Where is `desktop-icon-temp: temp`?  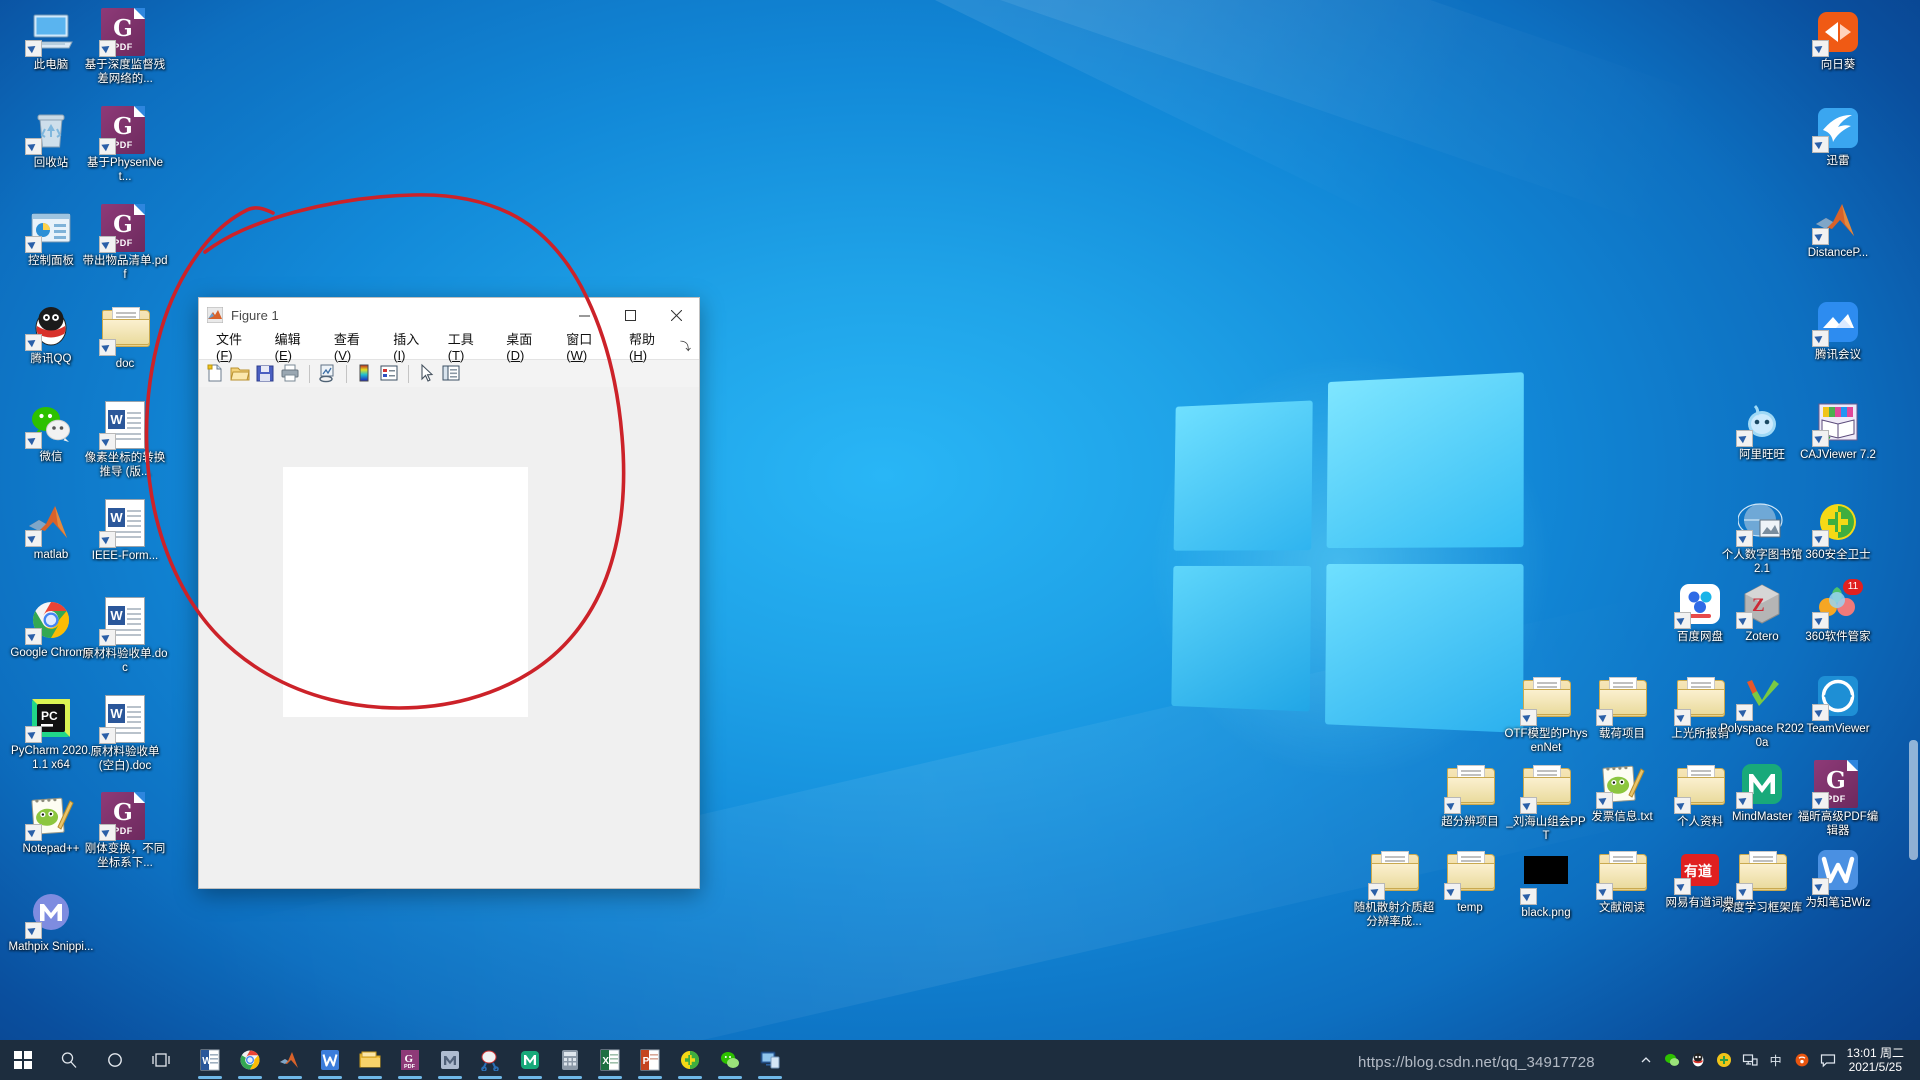
desktop-icon-temp: temp is located at coordinates (1470, 881).